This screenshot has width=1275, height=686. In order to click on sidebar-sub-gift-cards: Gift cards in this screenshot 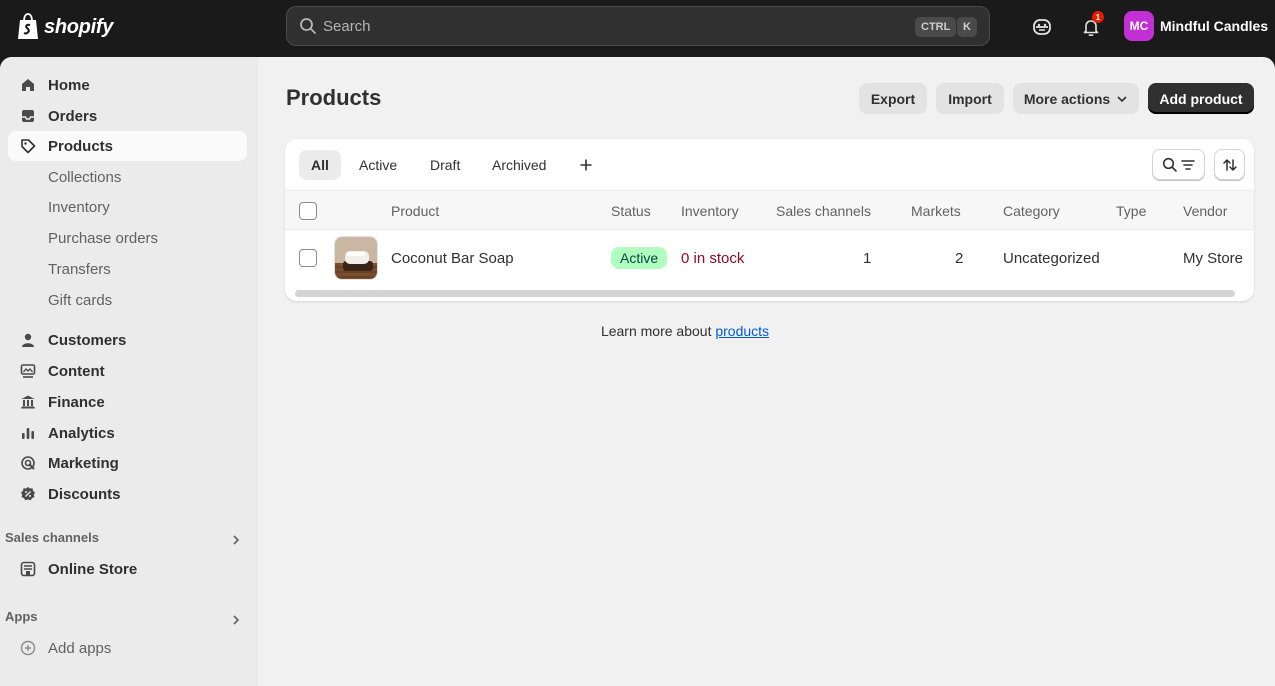, I will do `click(80, 300)`.